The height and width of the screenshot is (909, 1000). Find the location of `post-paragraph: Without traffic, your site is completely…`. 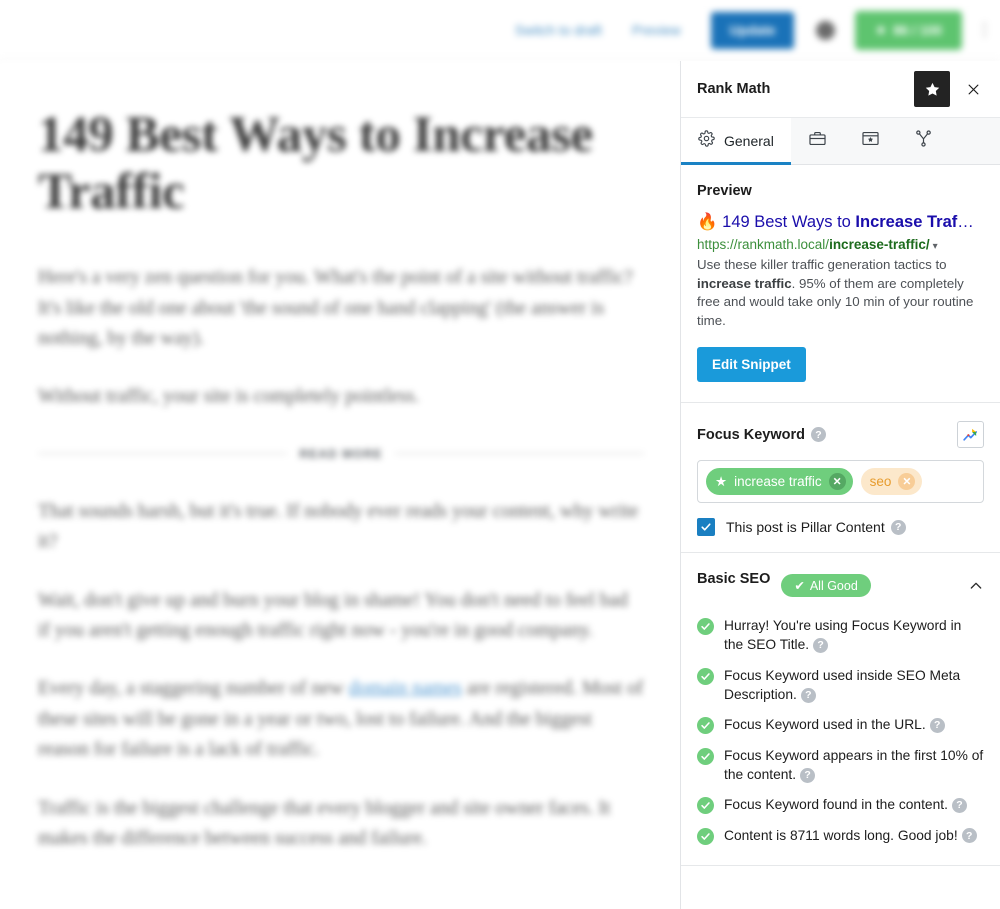

post-paragraph: Without traffic, your site is completely… is located at coordinates (341, 397).